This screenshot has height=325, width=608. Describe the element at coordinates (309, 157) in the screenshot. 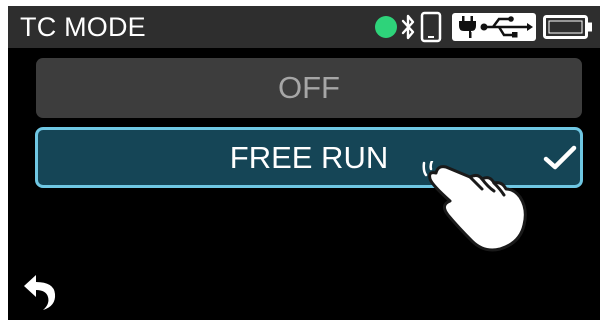

I see `option-free-run-label: FREE RUN` at that location.